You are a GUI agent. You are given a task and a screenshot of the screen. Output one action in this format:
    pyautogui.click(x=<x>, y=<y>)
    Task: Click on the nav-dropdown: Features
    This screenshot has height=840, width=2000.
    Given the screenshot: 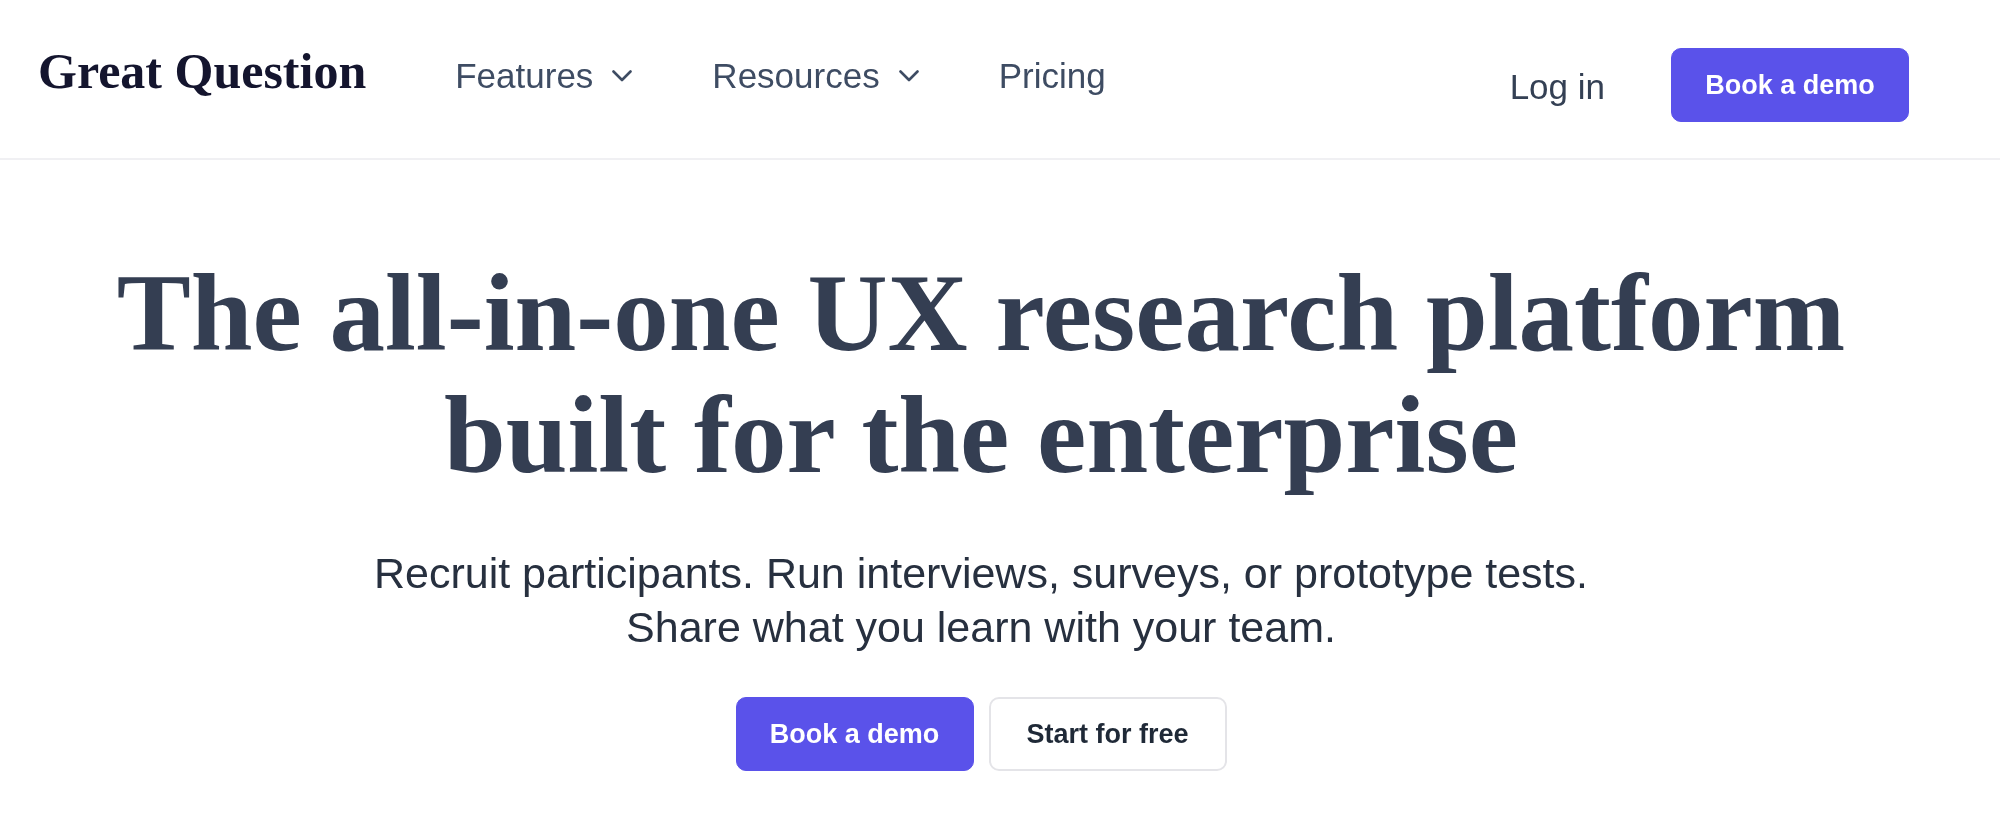 What is the action you would take?
    pyautogui.click(x=544, y=76)
    